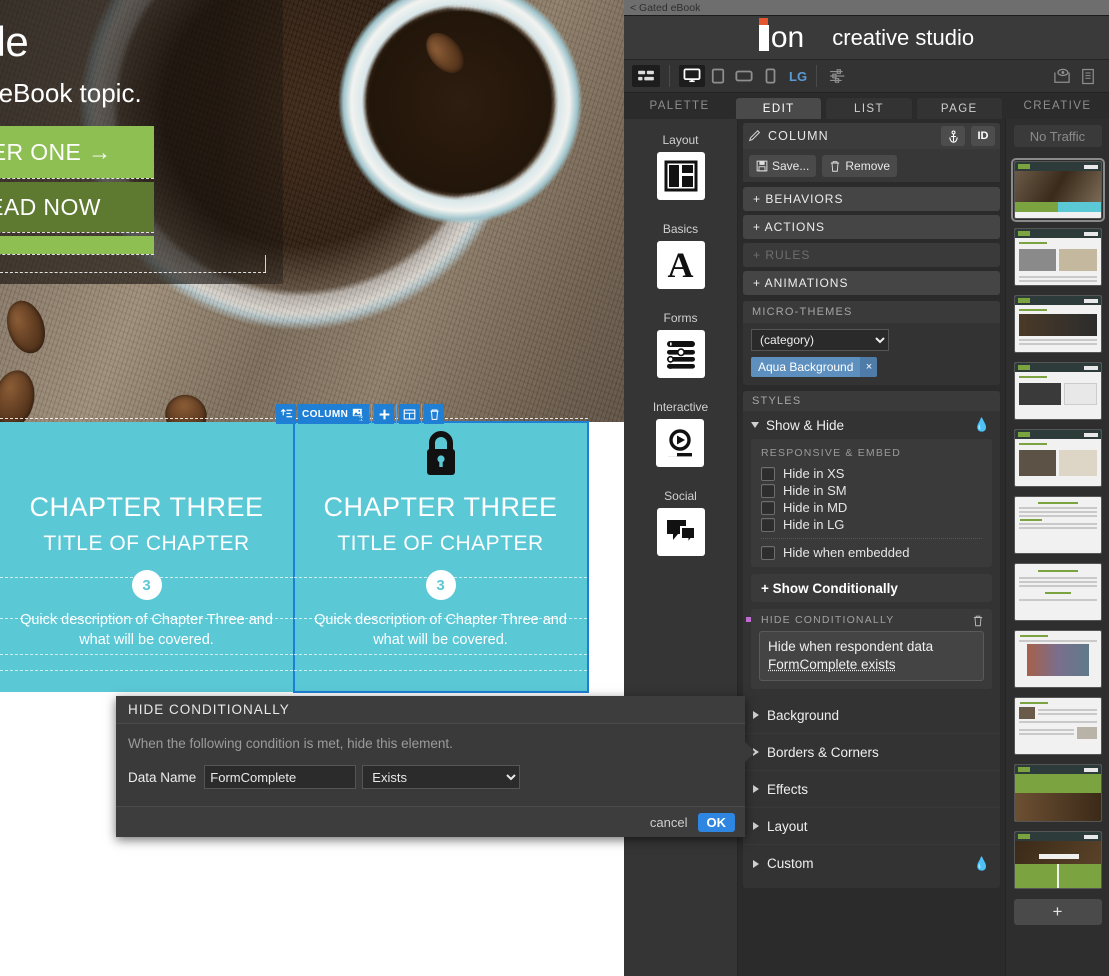  What do you see at coordinates (871, 552) in the screenshot?
I see `checkbox-hide-when-embedded: Hide when embedded` at bounding box center [871, 552].